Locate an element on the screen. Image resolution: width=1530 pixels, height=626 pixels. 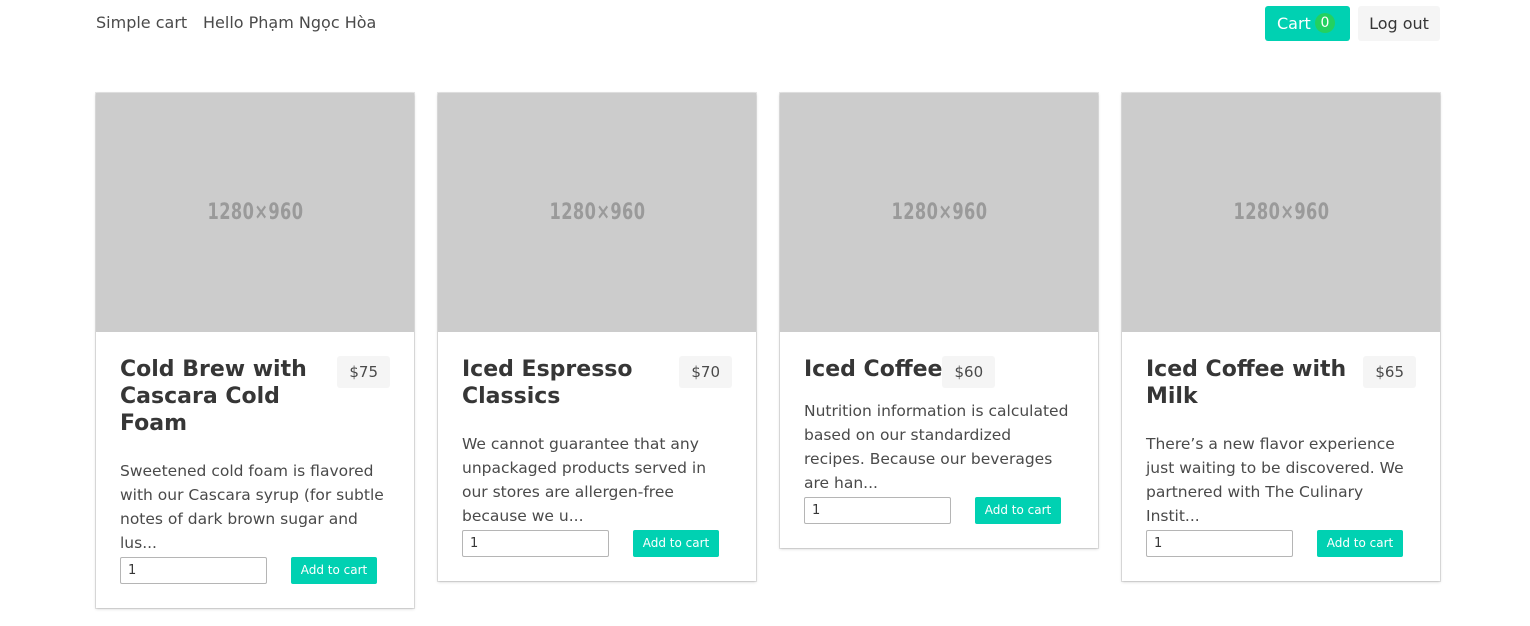
product-title: Cold Brew with Cascara Cold Foam is located at coordinates (213, 396).